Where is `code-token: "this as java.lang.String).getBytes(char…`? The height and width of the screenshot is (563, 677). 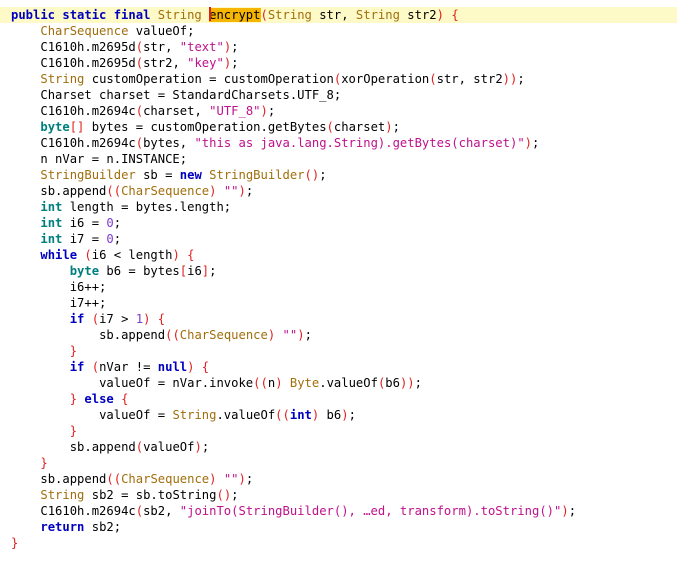 code-token: "this as java.lang.String).getBytes(char… is located at coordinates (359, 143).